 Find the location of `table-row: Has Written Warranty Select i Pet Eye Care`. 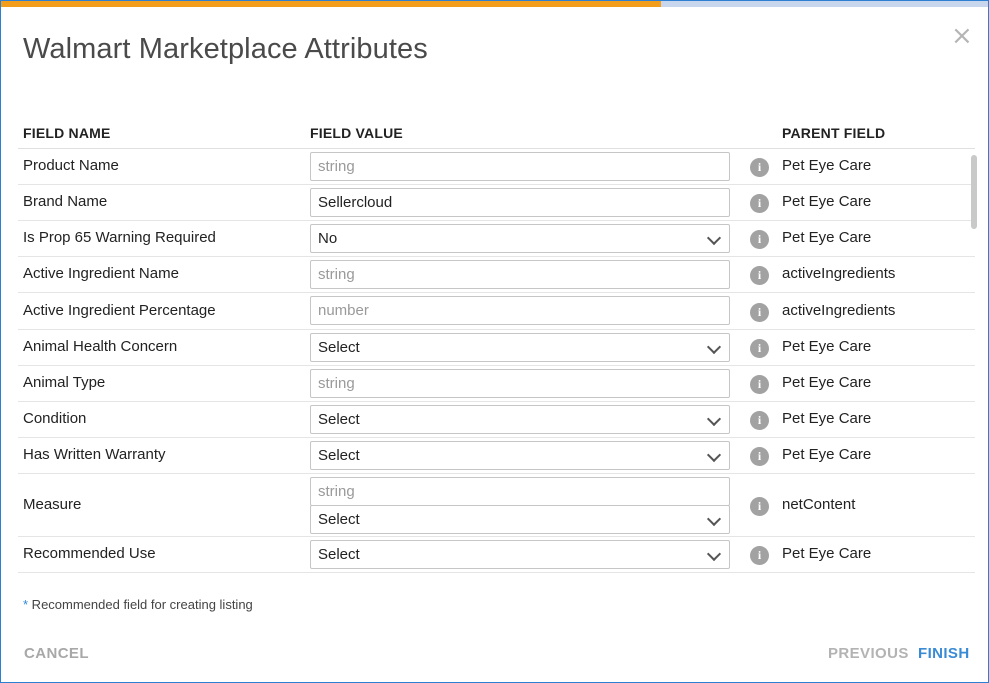

table-row: Has Written Warranty Select i Pet Eye Care is located at coordinates (496, 456).